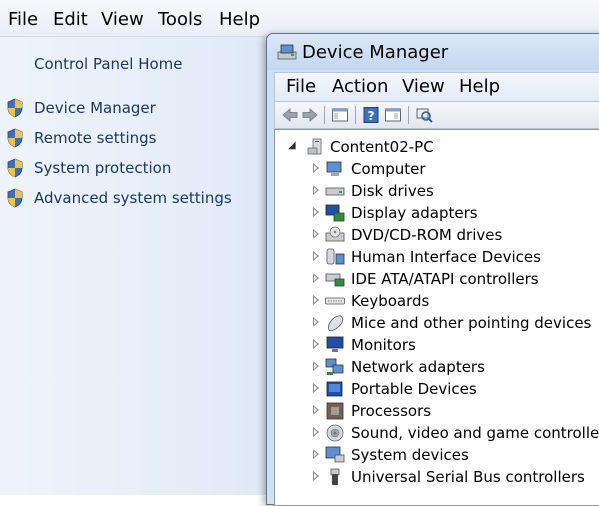  Describe the element at coordinates (456, 302) in the screenshot. I see `tree-node-keyboards: Keyboards` at that location.